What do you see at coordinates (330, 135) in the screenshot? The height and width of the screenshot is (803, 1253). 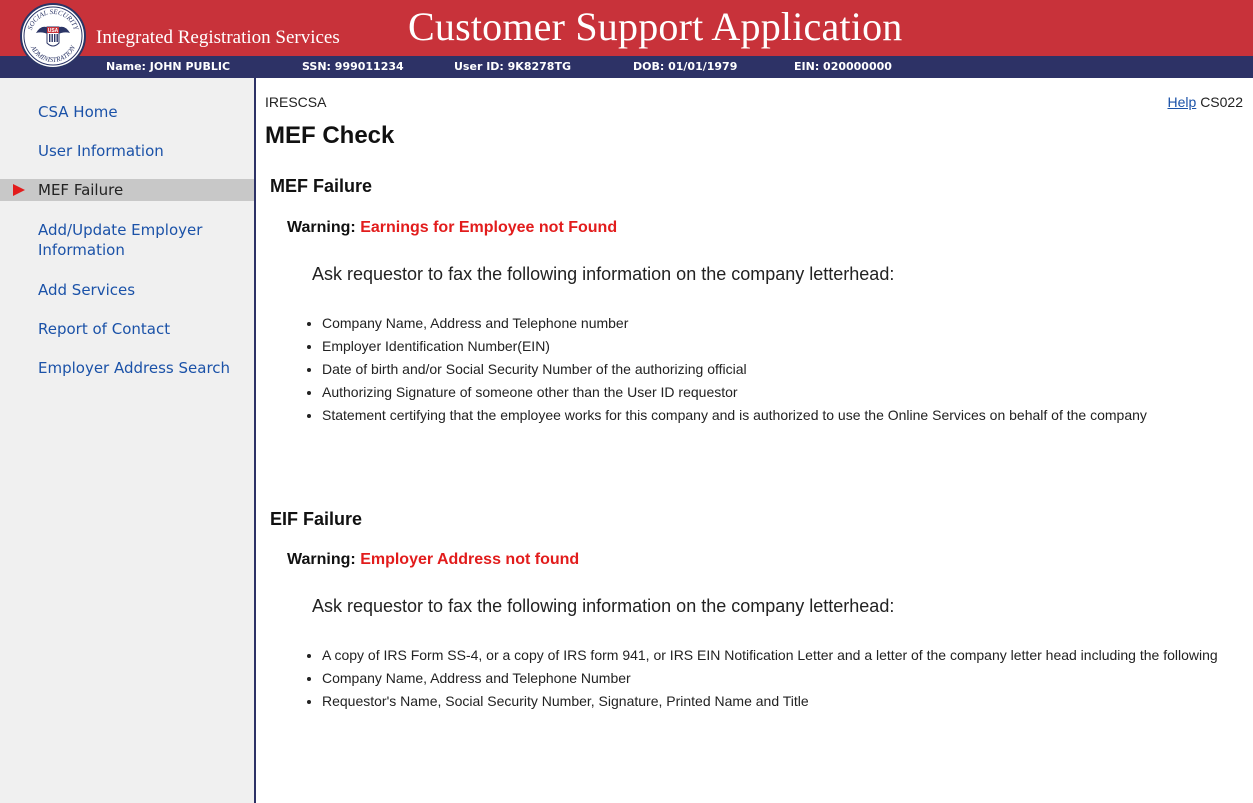 I see `page-title: MEF Check` at bounding box center [330, 135].